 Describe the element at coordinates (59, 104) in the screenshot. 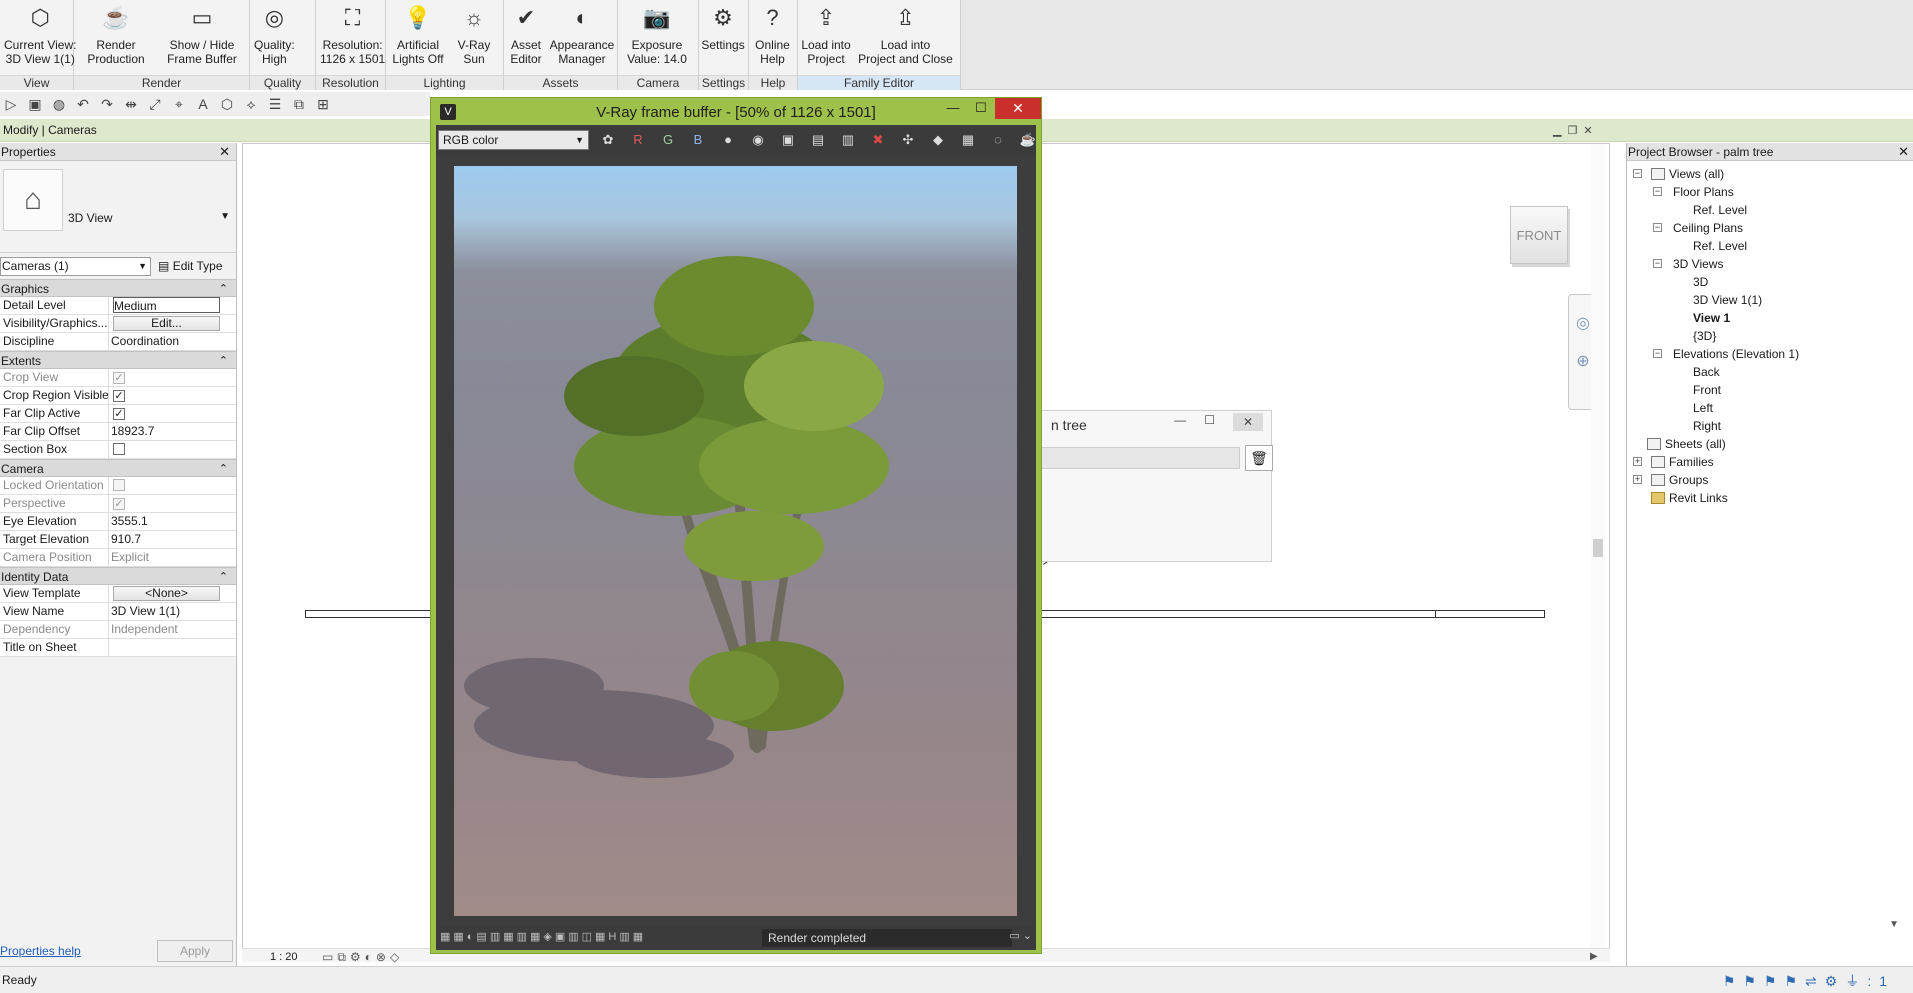

I see `sync-icon: ◍` at that location.